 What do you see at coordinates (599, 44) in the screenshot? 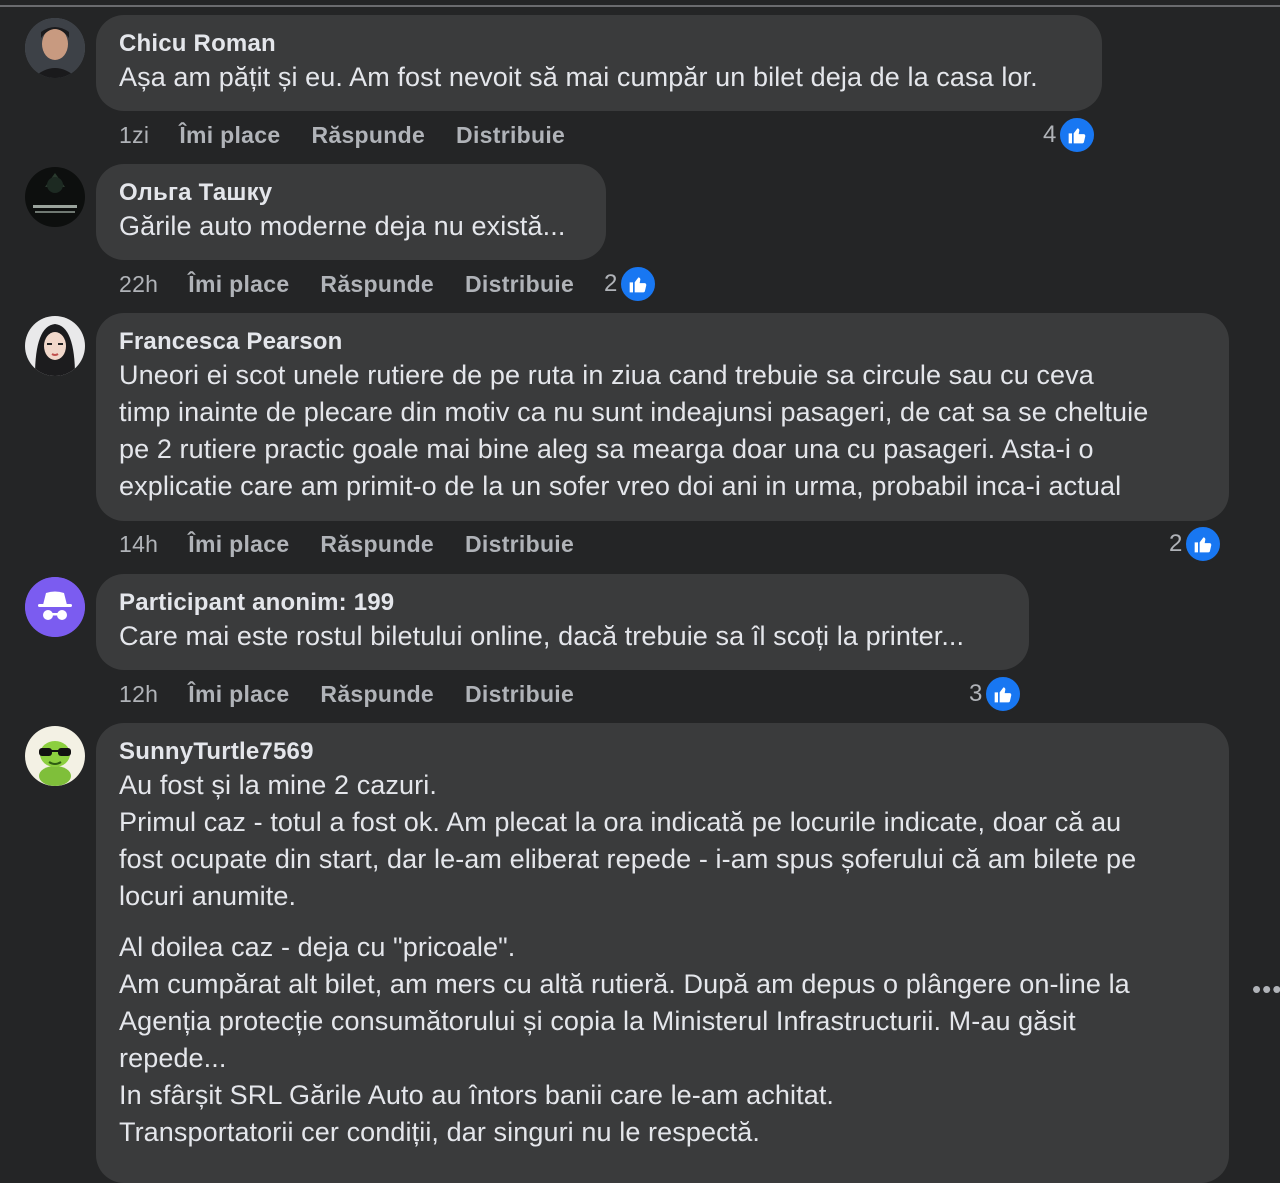
I see `comment-author: Chicu Roman` at bounding box center [599, 44].